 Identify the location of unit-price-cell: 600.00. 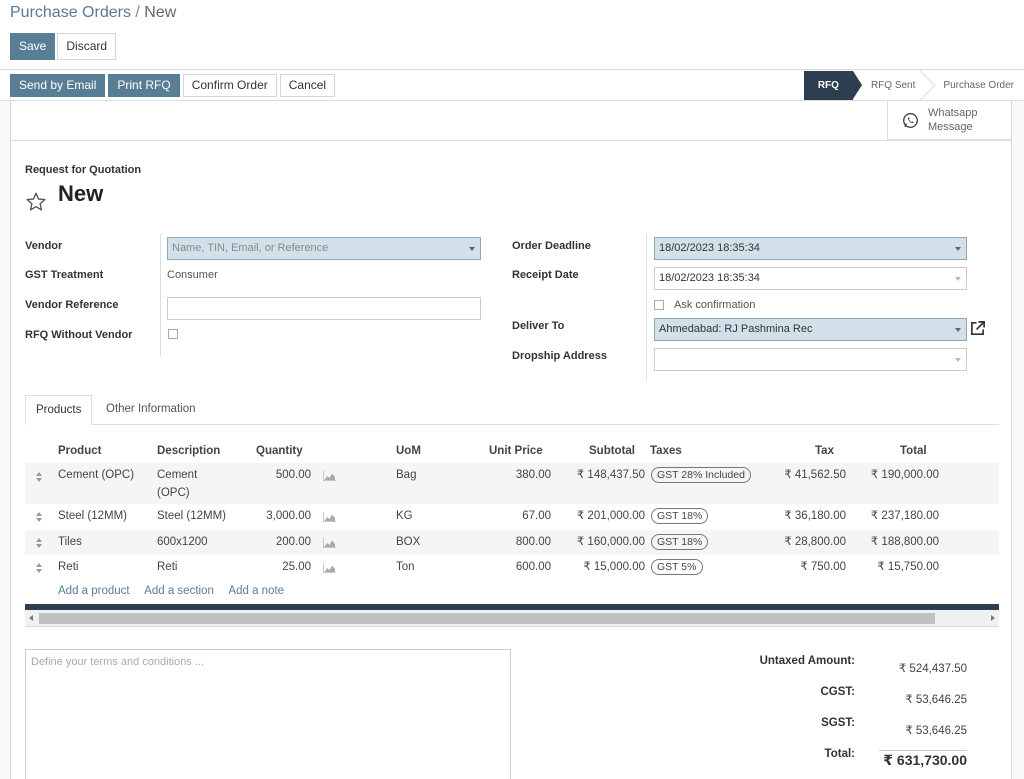
(511, 567).